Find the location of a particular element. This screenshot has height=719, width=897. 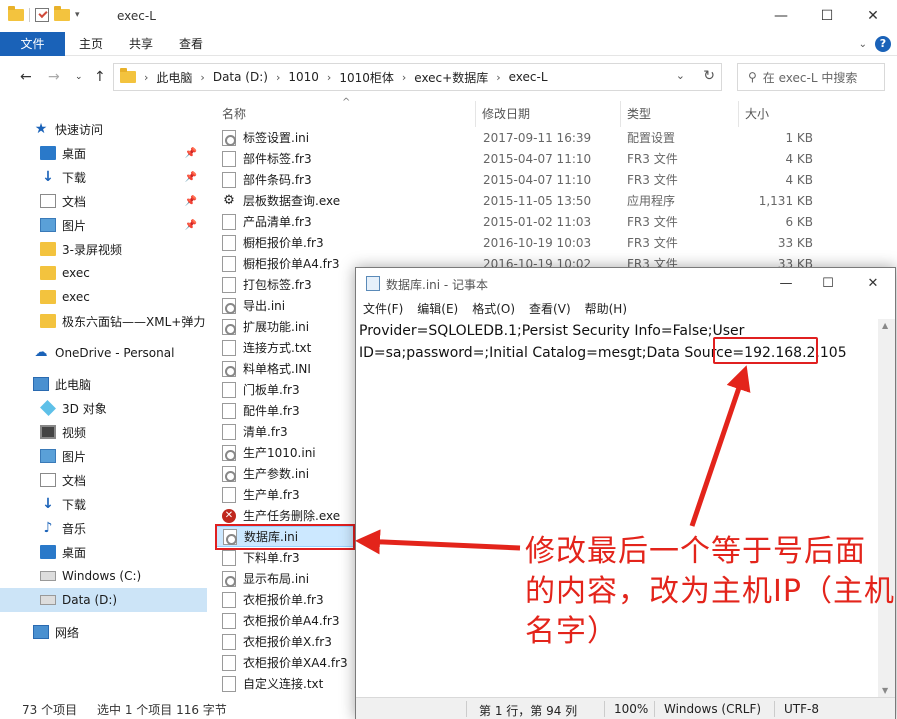

breadcrumb-item: exec+数据库 is located at coordinates (451, 77).